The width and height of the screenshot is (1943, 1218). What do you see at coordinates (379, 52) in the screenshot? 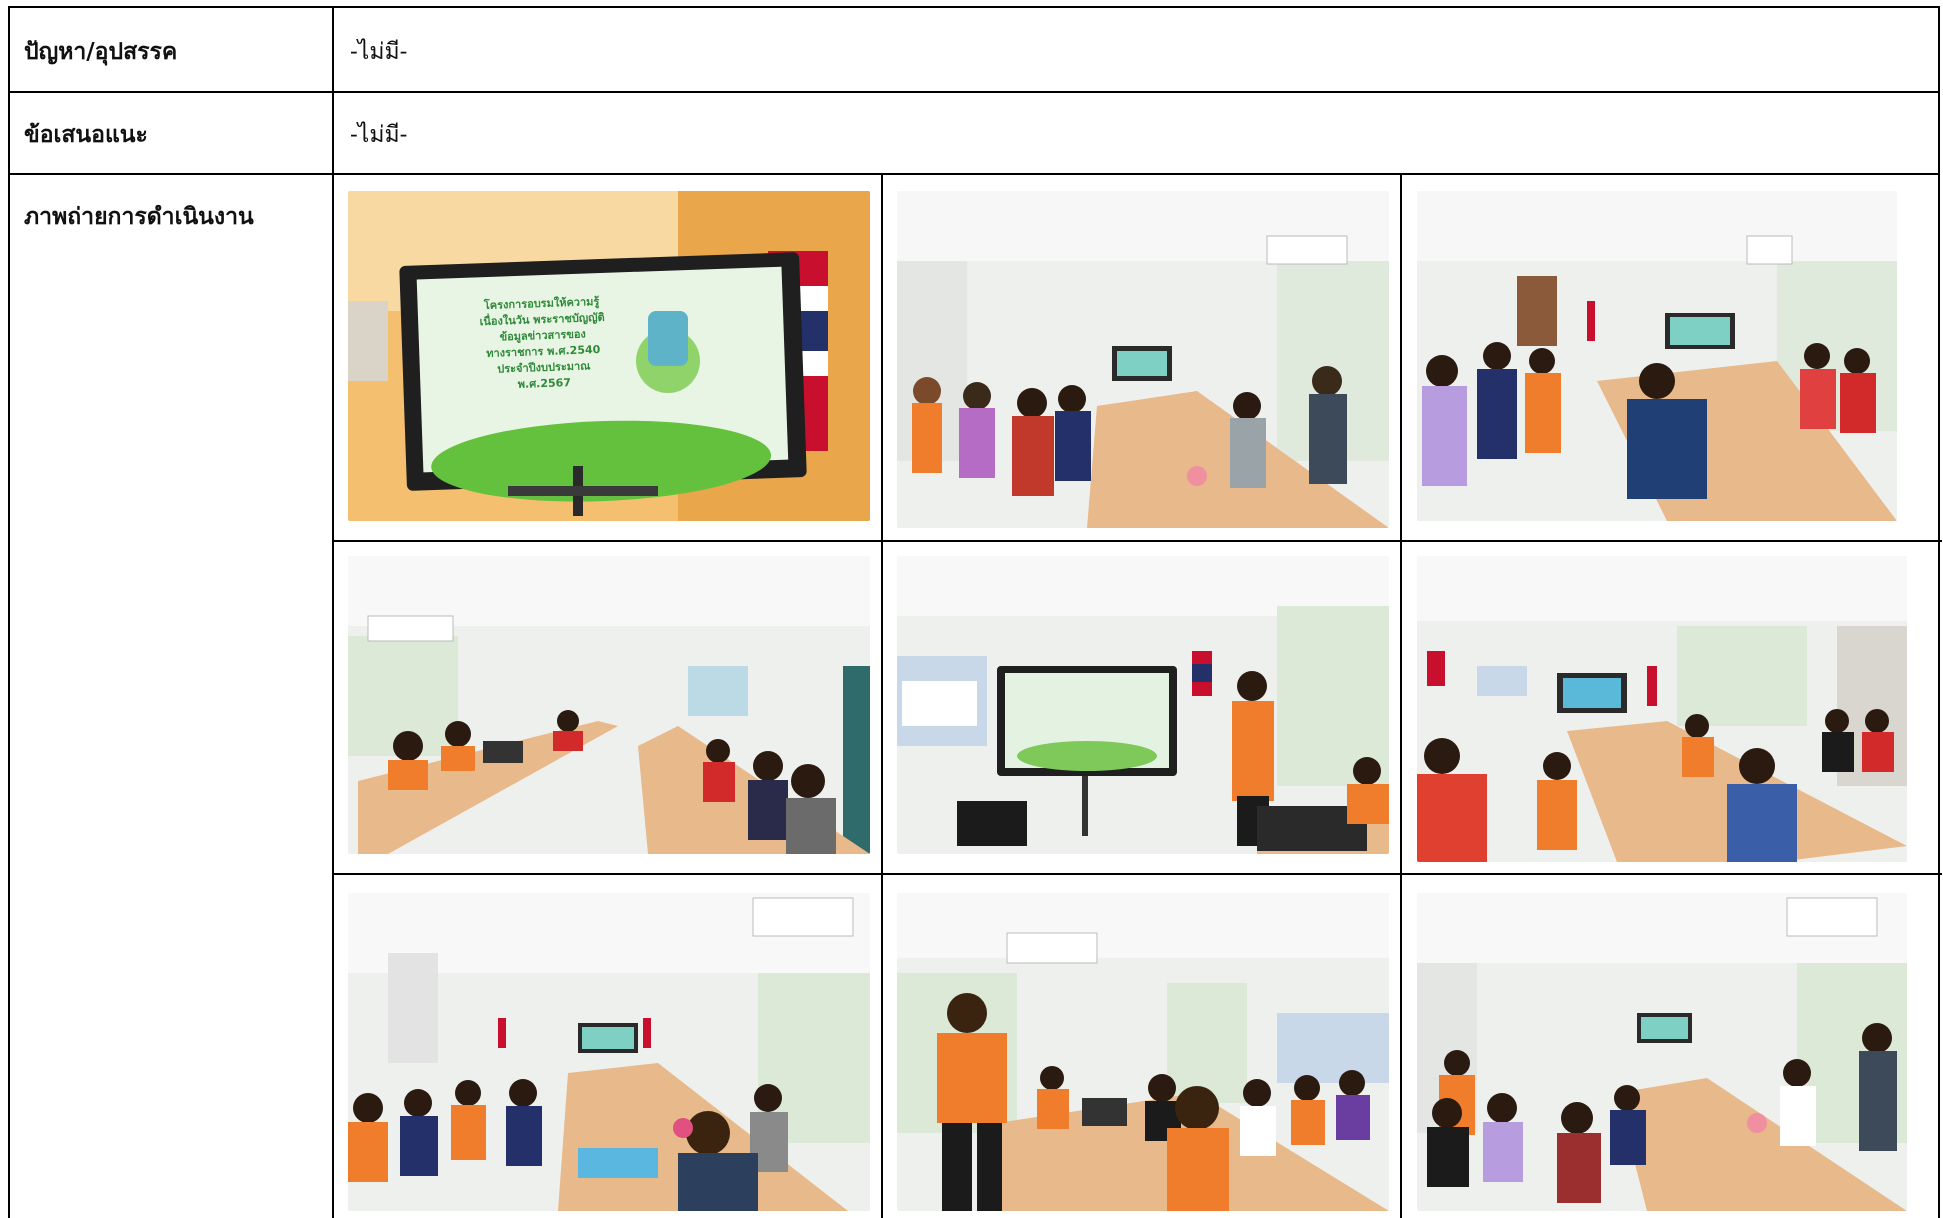
I see `value-problems: -ไม่มี-` at bounding box center [379, 52].